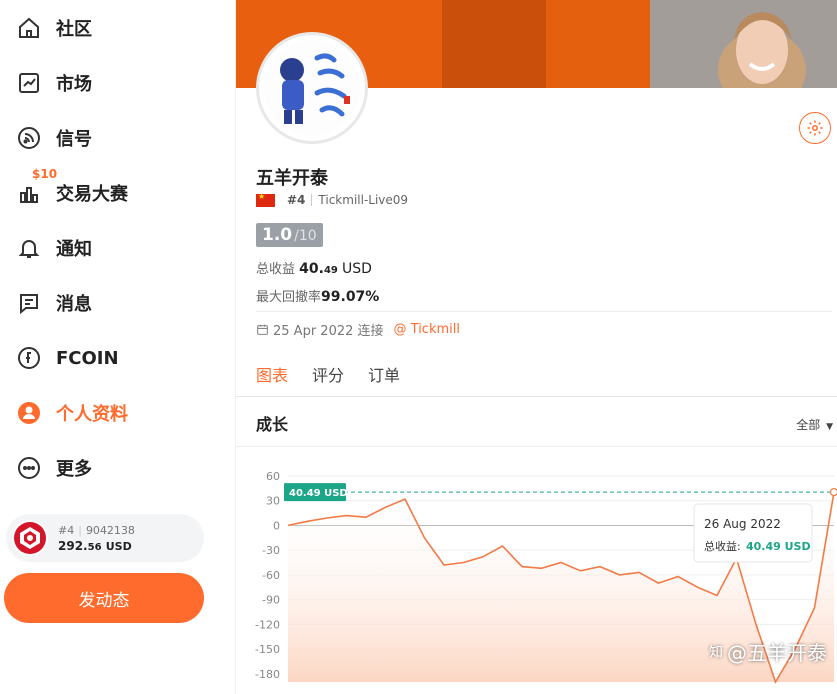 This screenshot has height=694, width=837. Describe the element at coordinates (271, 575) in the screenshot. I see `y-tick-label: -60` at that location.